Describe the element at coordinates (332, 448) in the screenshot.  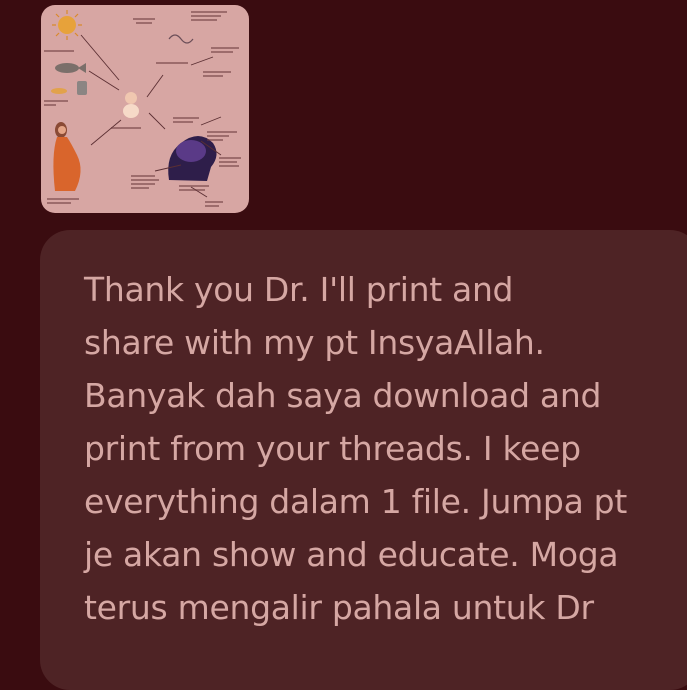
I see `message-line: print from your threads. I keep` at that location.